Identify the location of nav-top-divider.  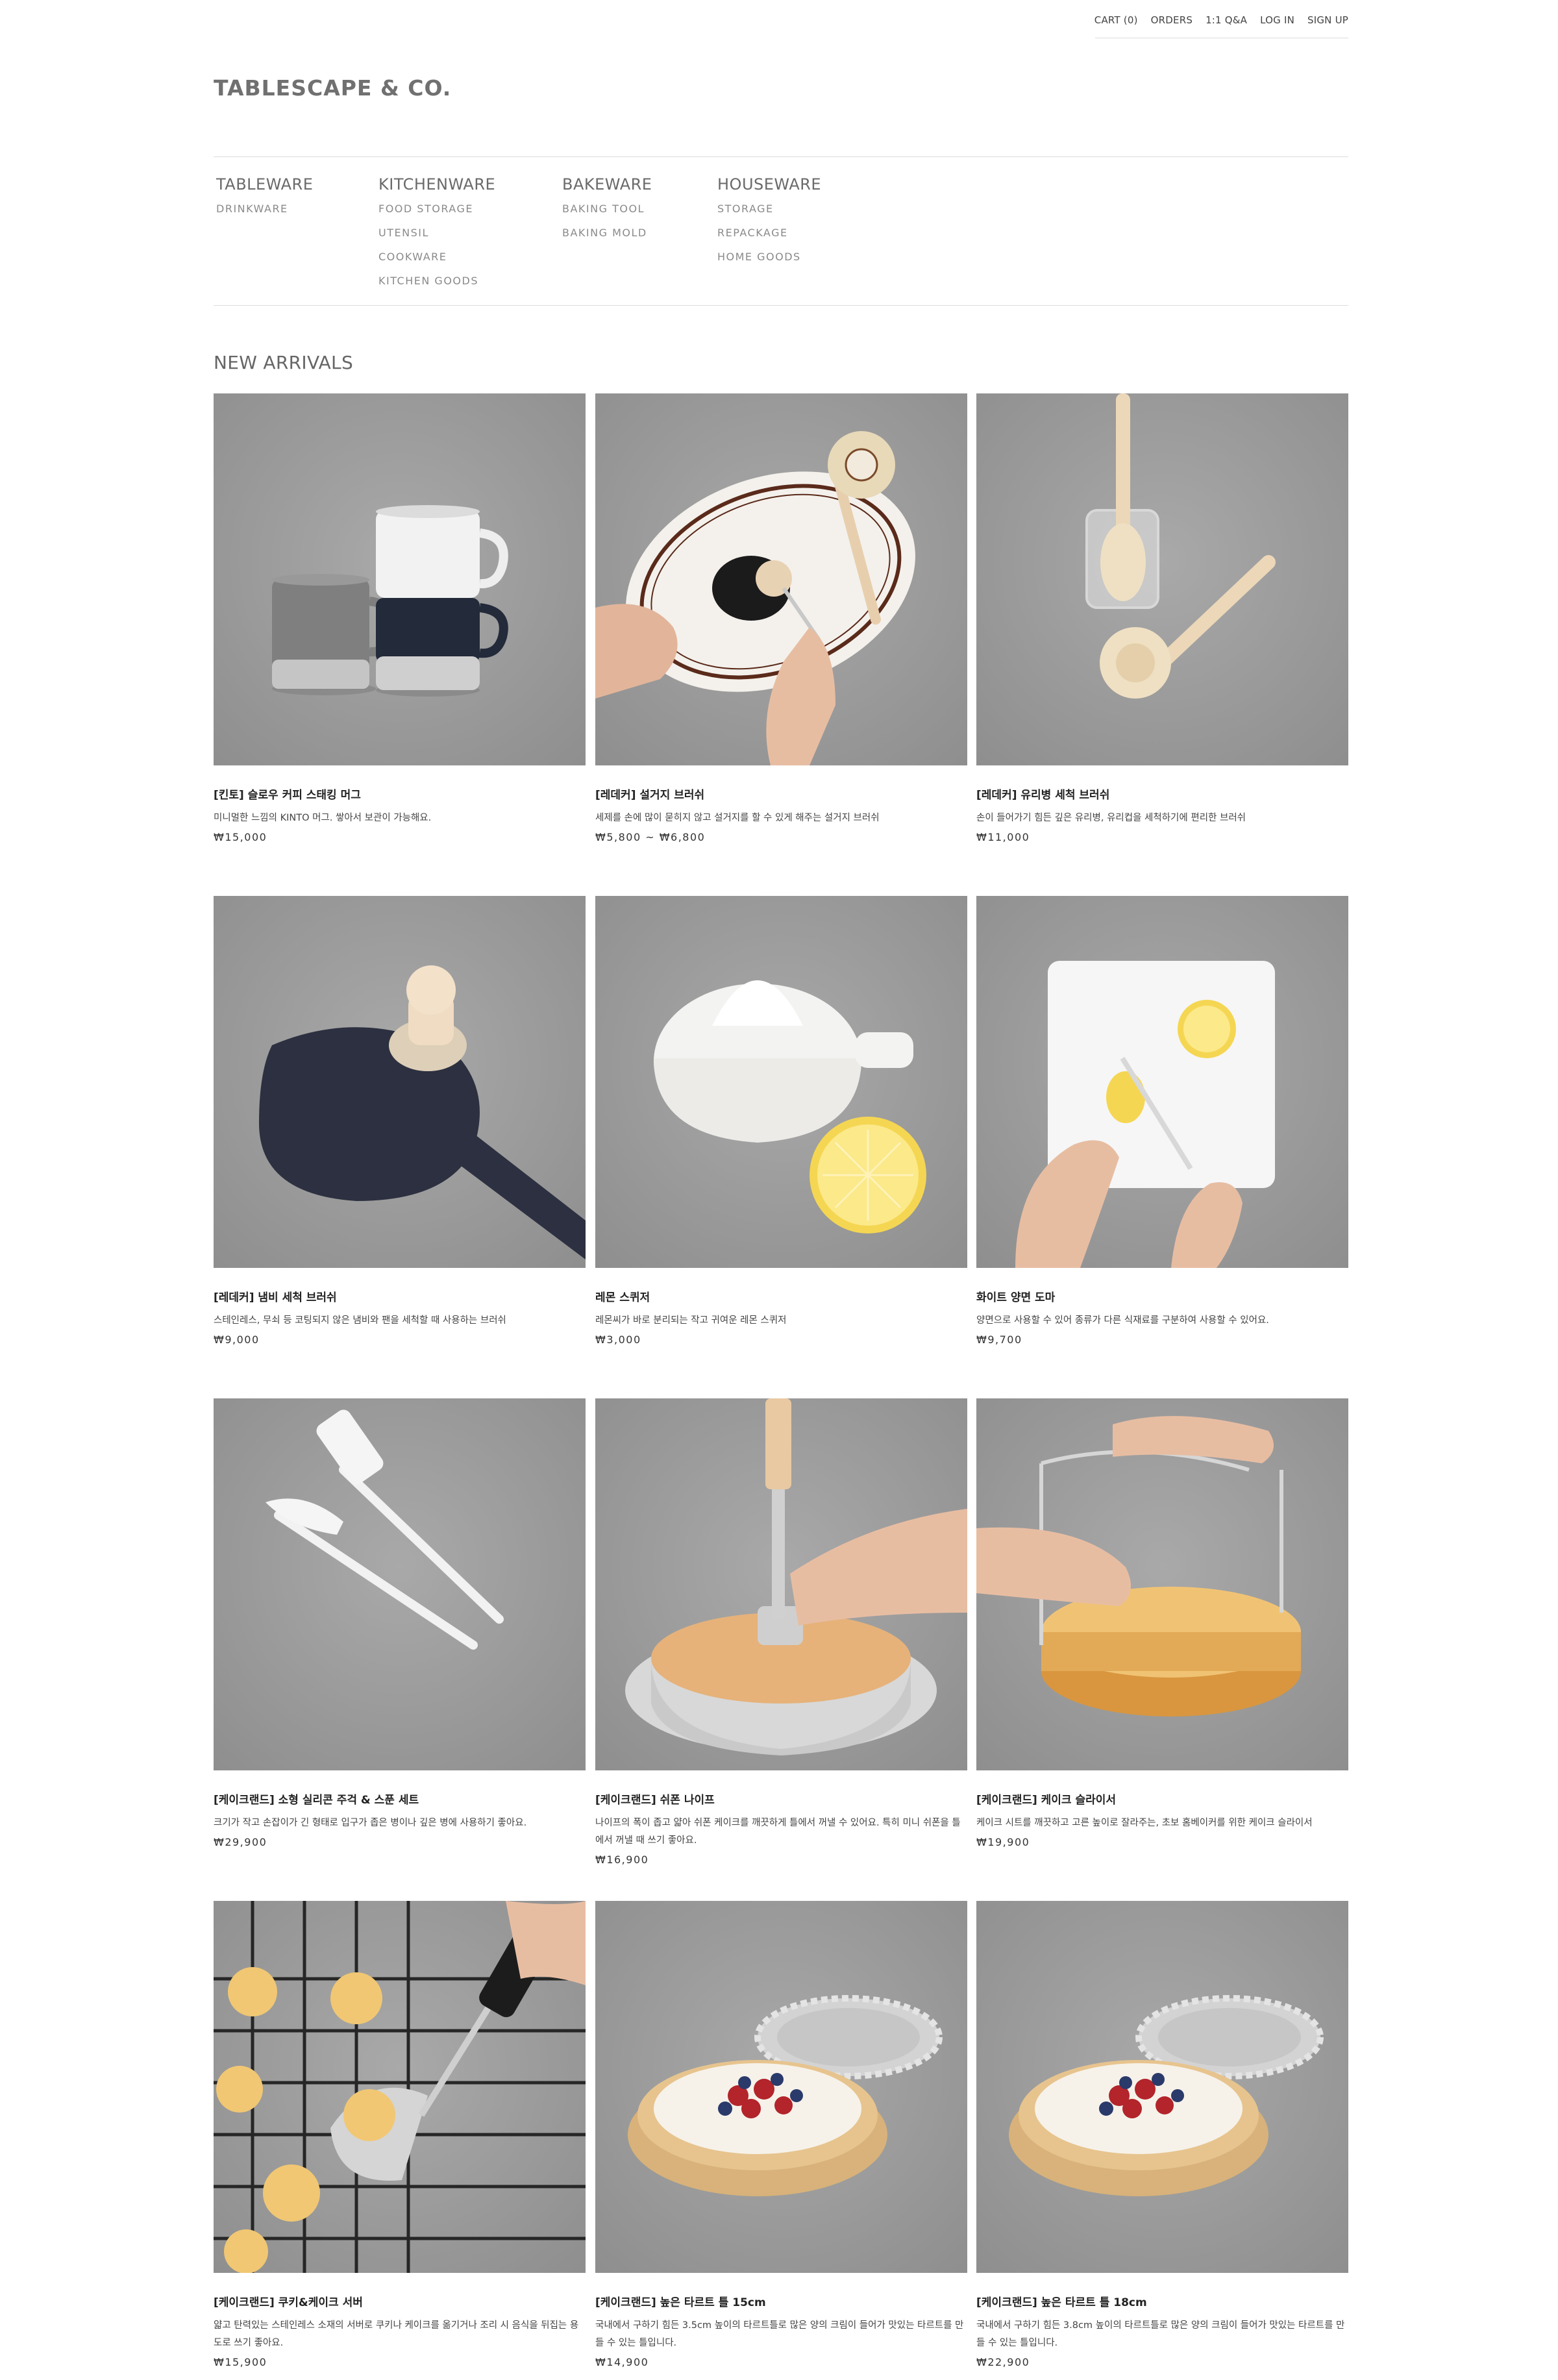
(781, 157).